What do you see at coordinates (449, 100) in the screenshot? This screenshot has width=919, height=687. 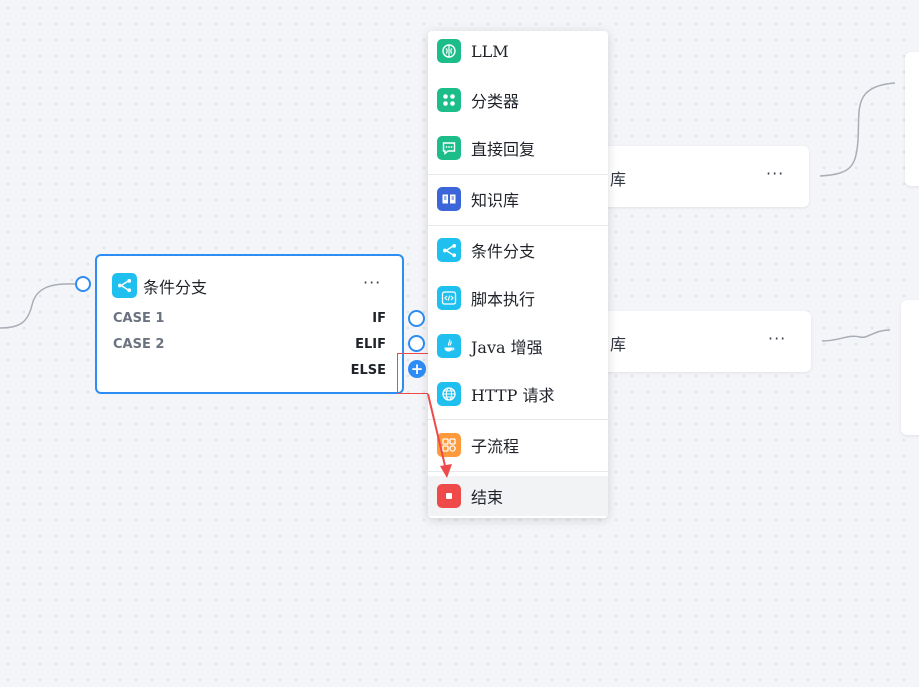 I see `classifier-icon` at bounding box center [449, 100].